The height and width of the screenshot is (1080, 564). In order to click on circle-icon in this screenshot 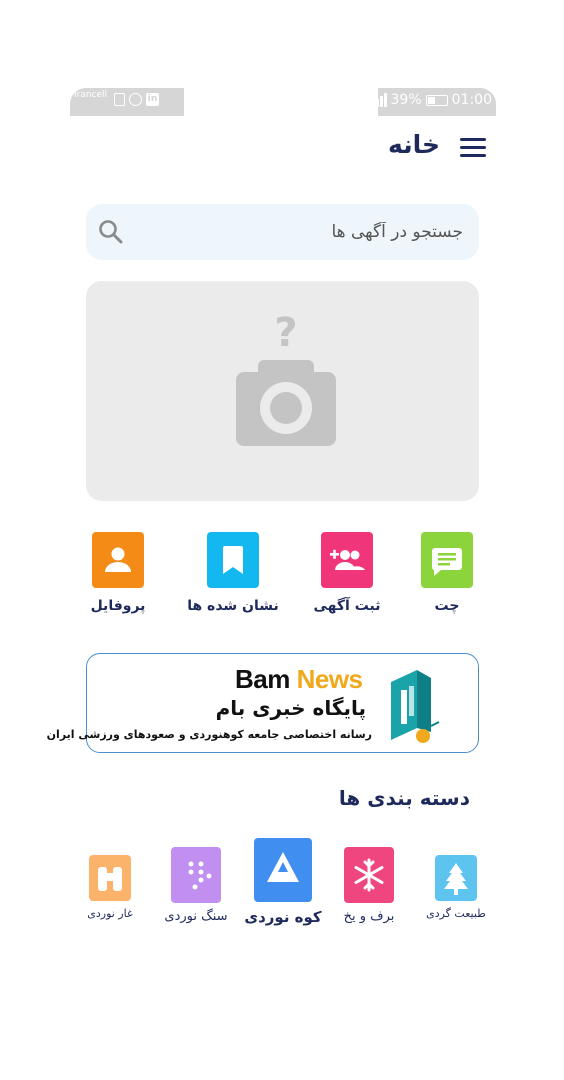, I will do `click(135, 99)`.